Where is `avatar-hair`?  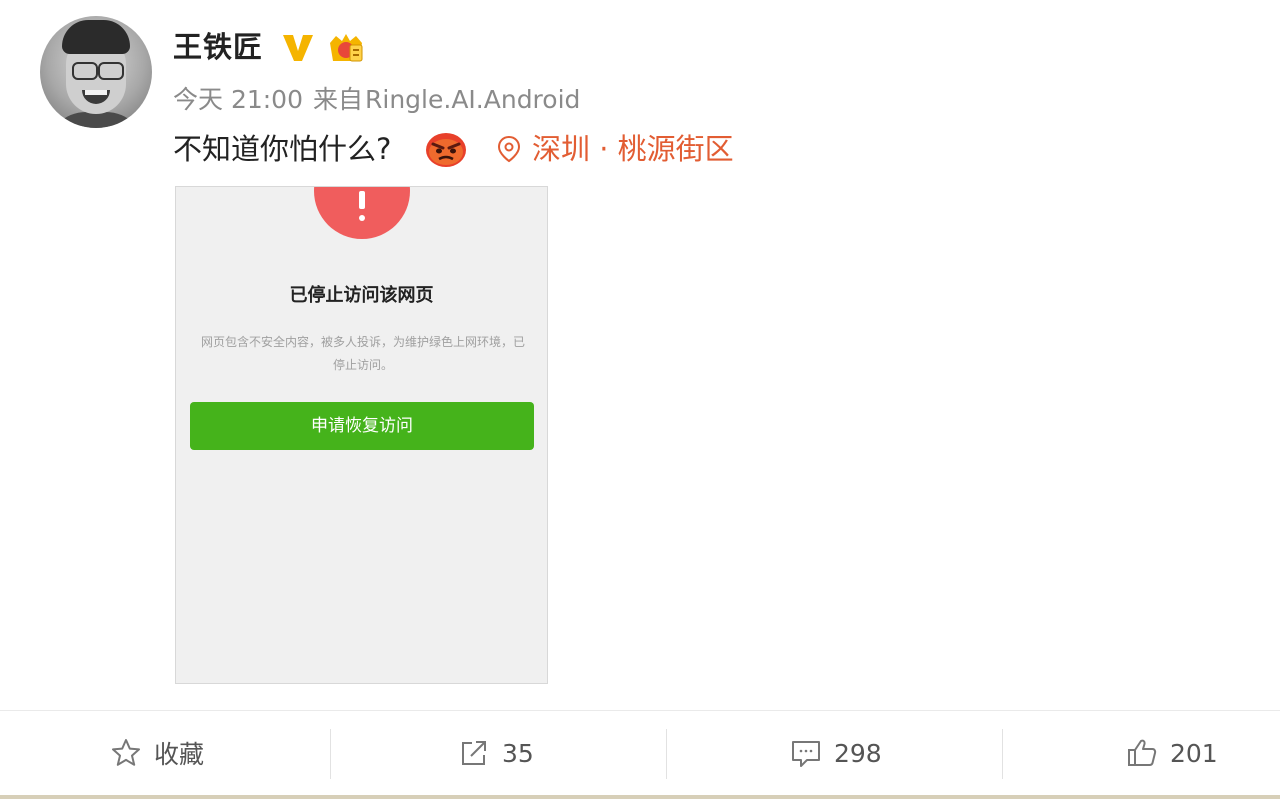 avatar-hair is located at coordinates (96, 37).